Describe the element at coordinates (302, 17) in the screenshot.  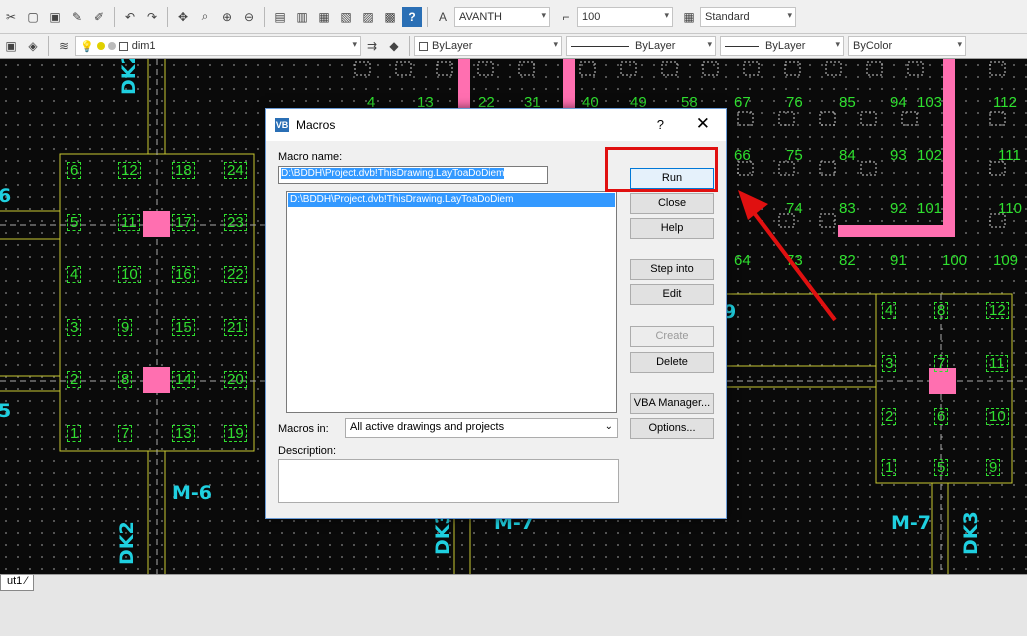
I see `design-center-icon: ▥` at that location.